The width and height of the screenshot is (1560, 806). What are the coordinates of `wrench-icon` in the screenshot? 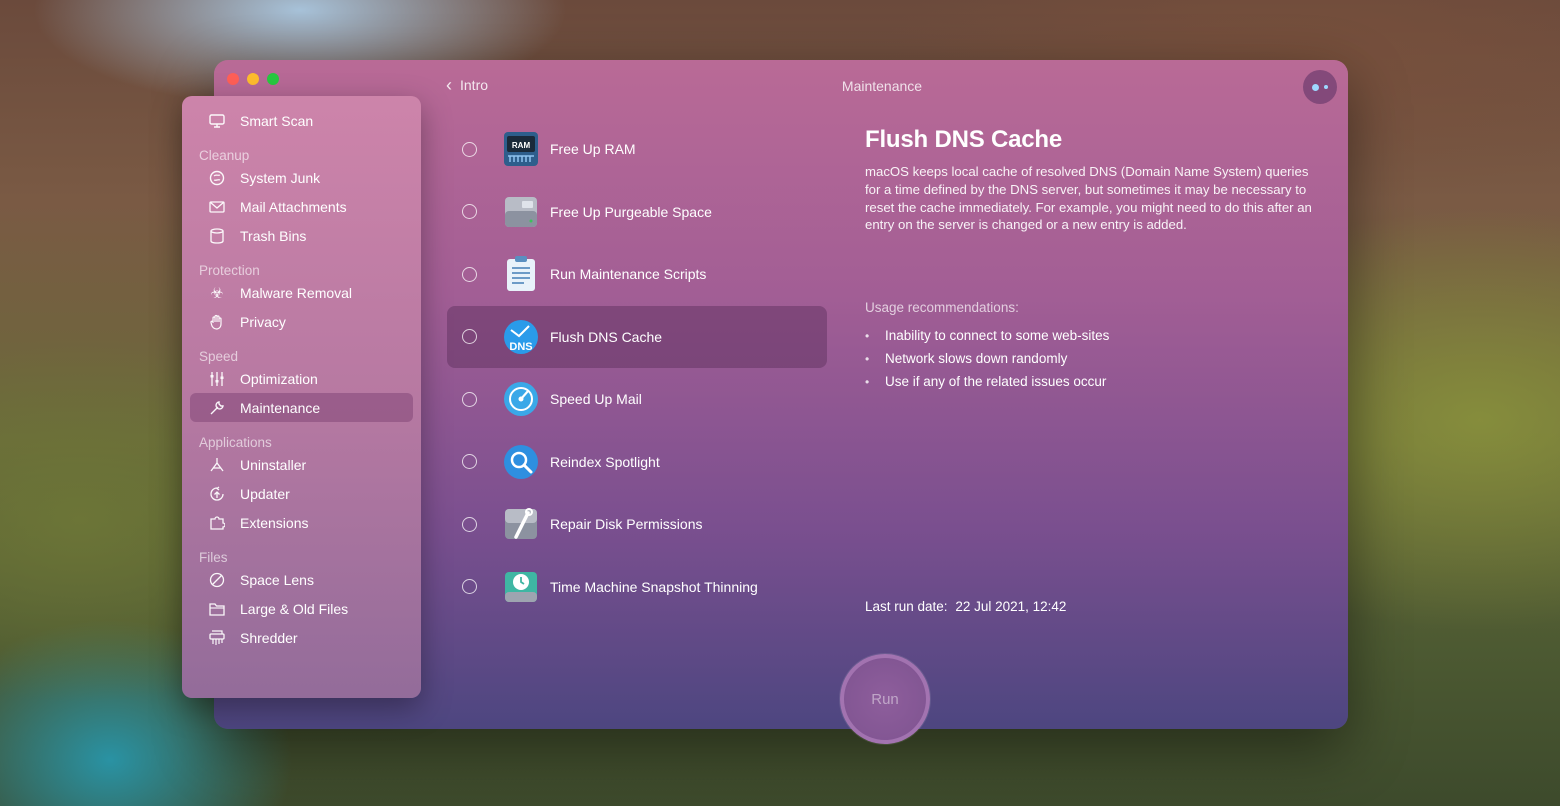 It's located at (217, 408).